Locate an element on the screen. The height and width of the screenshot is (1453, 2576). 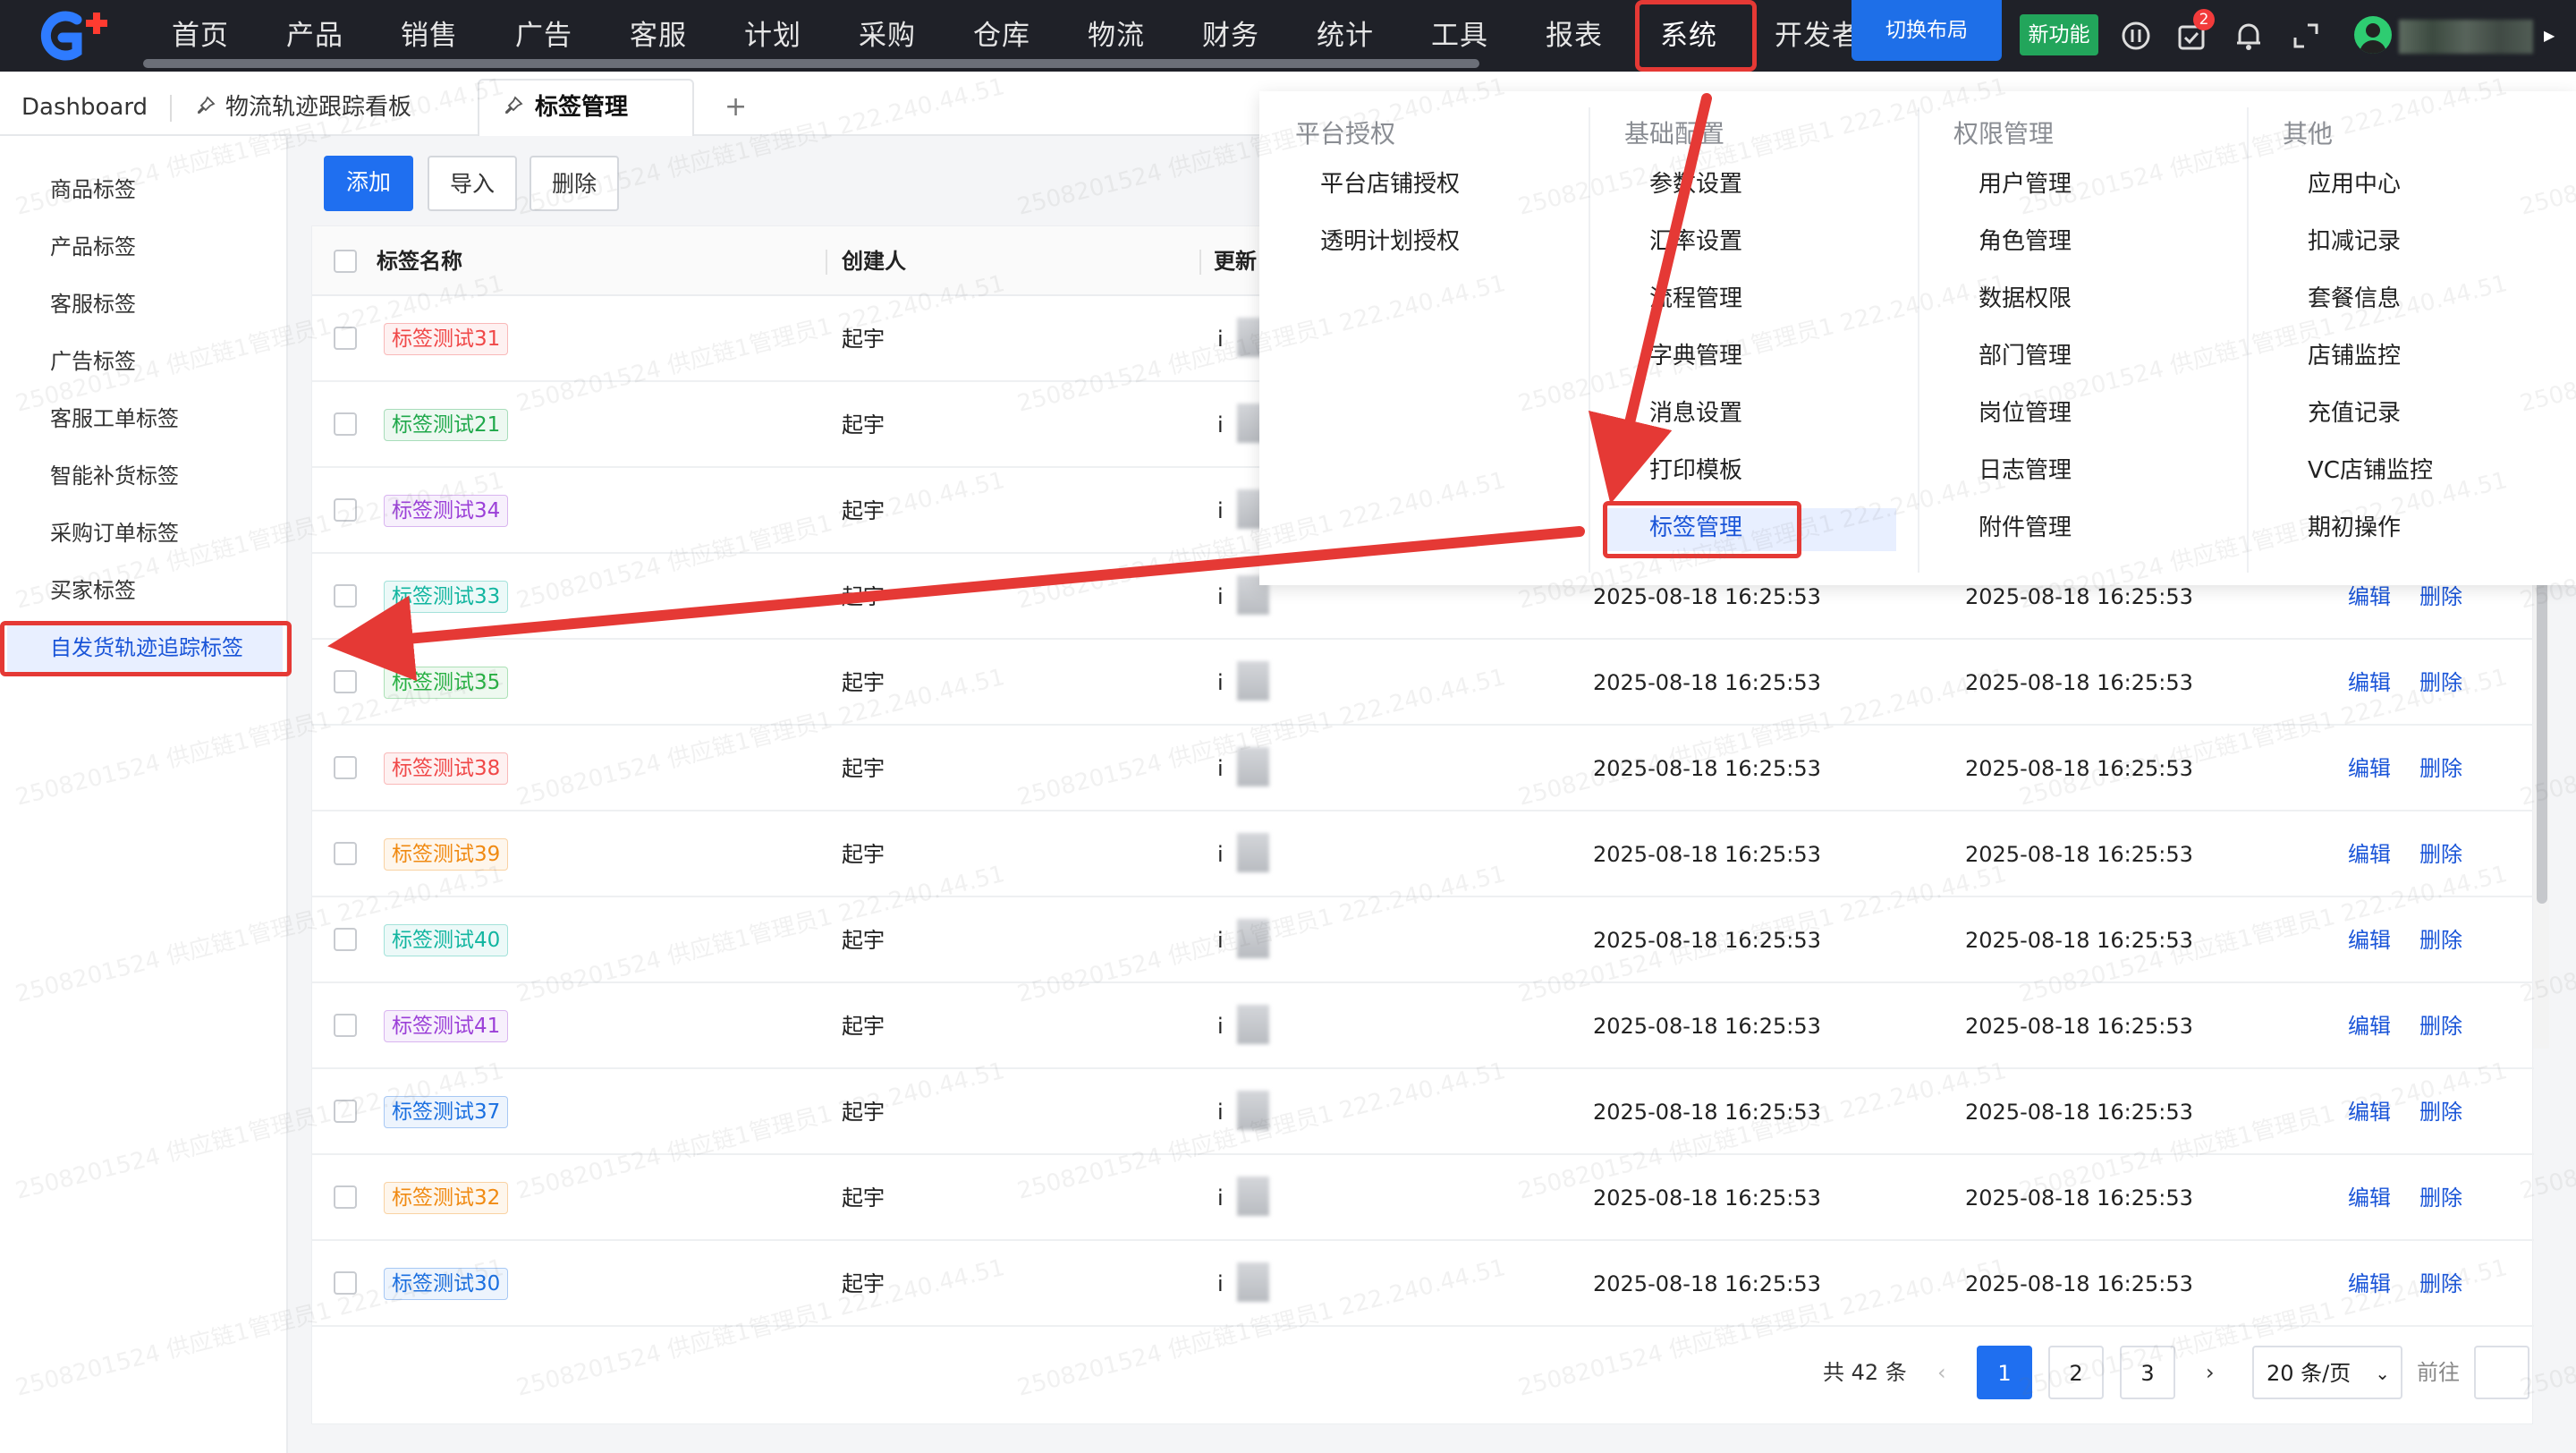
redacted-cell is located at coordinates (1253, 1196).